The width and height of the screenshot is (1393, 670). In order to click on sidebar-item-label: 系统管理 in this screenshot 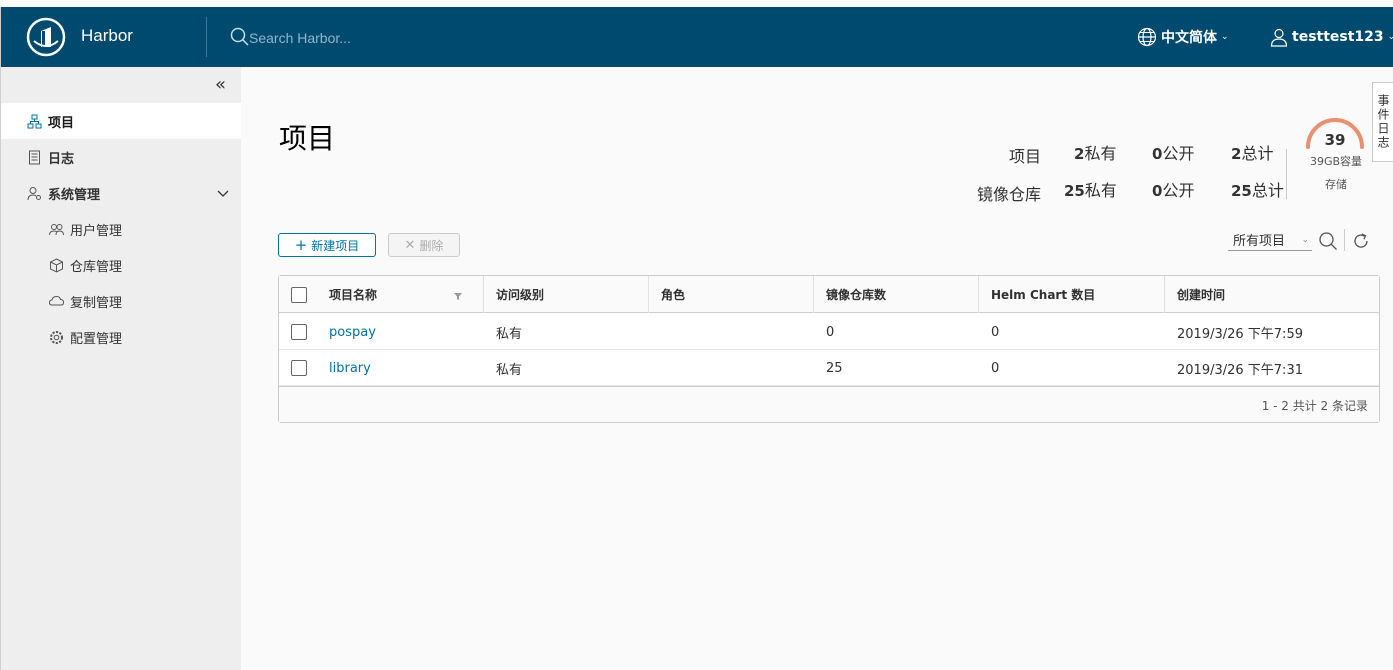, I will do `click(74, 195)`.